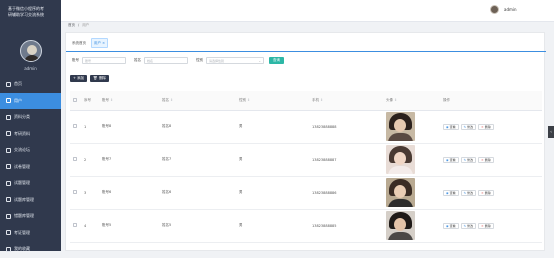 The image size is (554, 258). What do you see at coordinates (79, 43) in the screenshot?
I see `tab-home: 系统首页` at bounding box center [79, 43].